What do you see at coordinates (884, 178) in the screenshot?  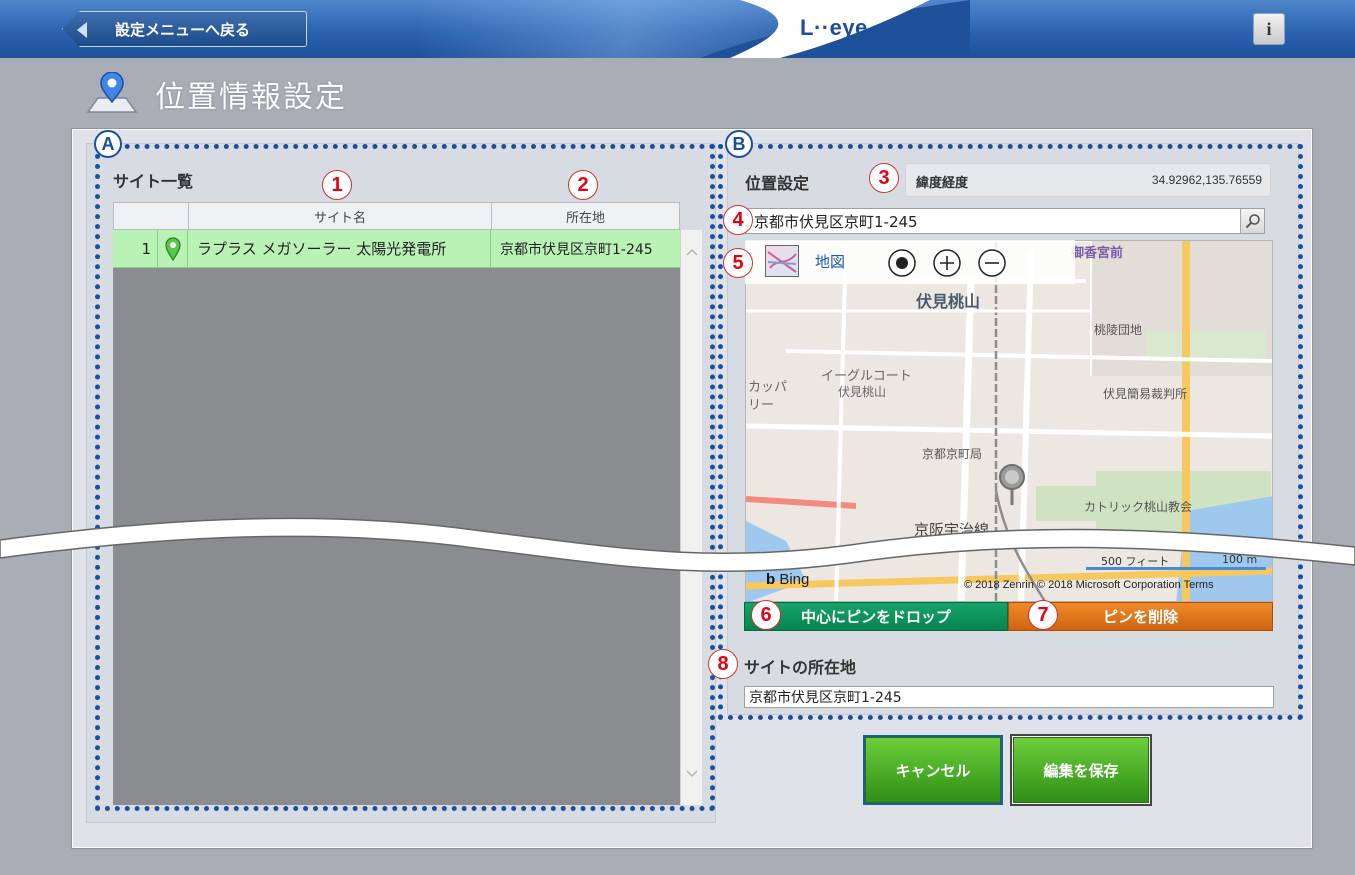 I see `callout-3: 3` at bounding box center [884, 178].